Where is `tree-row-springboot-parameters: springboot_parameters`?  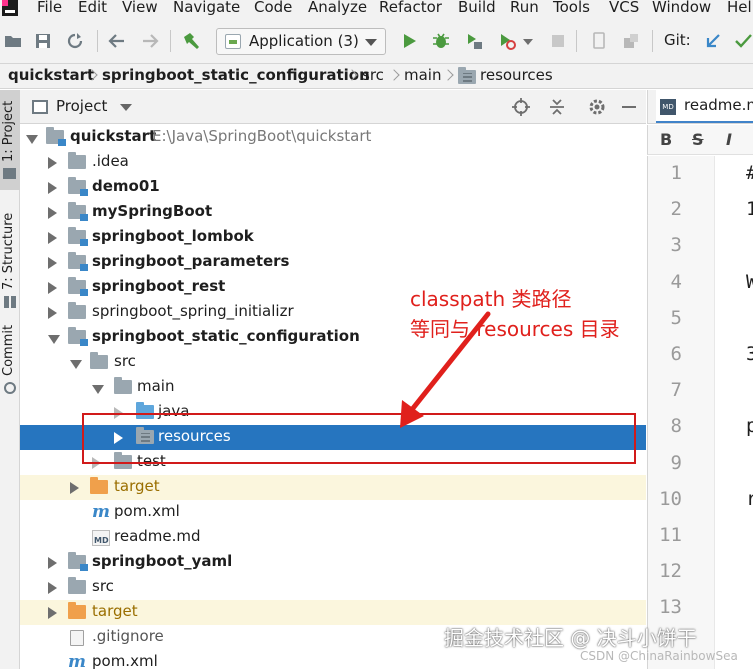
tree-row-springboot-parameters: springboot_parameters is located at coordinates (333, 262).